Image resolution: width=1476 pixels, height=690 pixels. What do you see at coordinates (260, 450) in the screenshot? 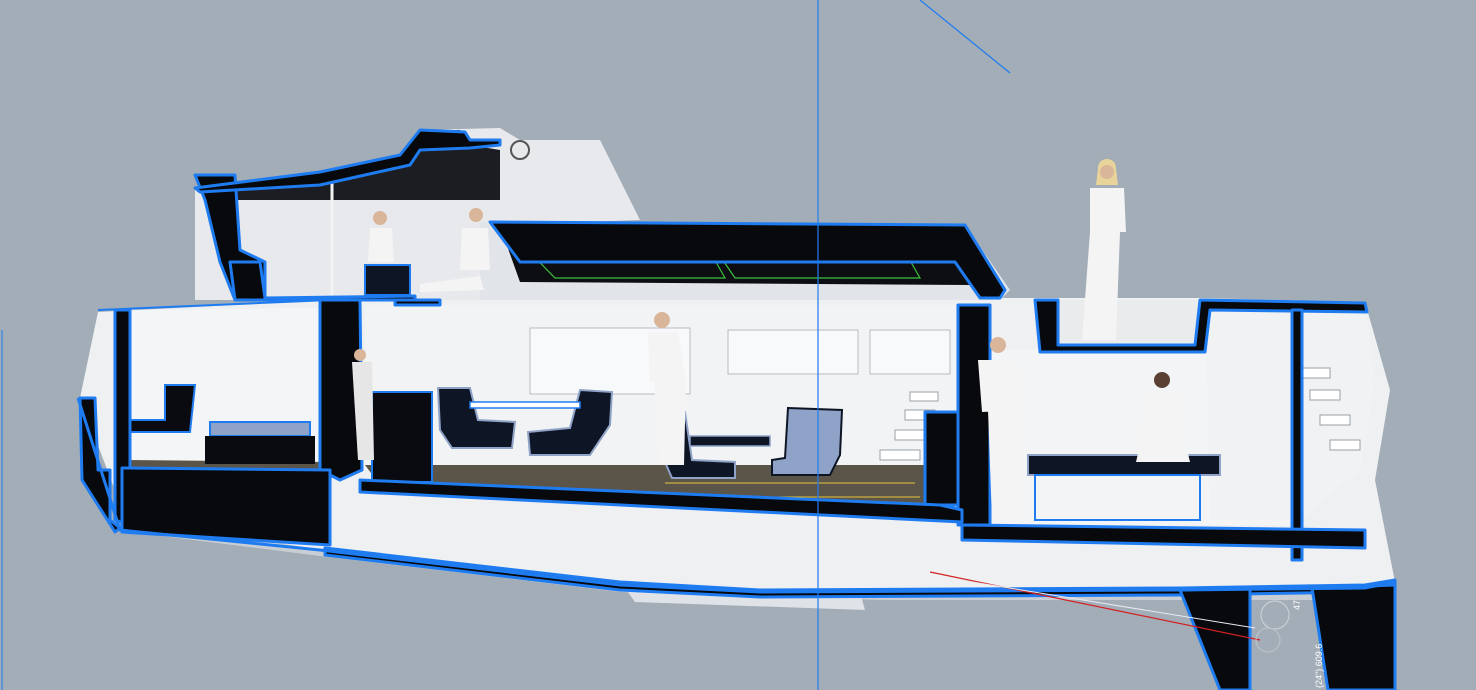
I see `aft-bench-base` at bounding box center [260, 450].